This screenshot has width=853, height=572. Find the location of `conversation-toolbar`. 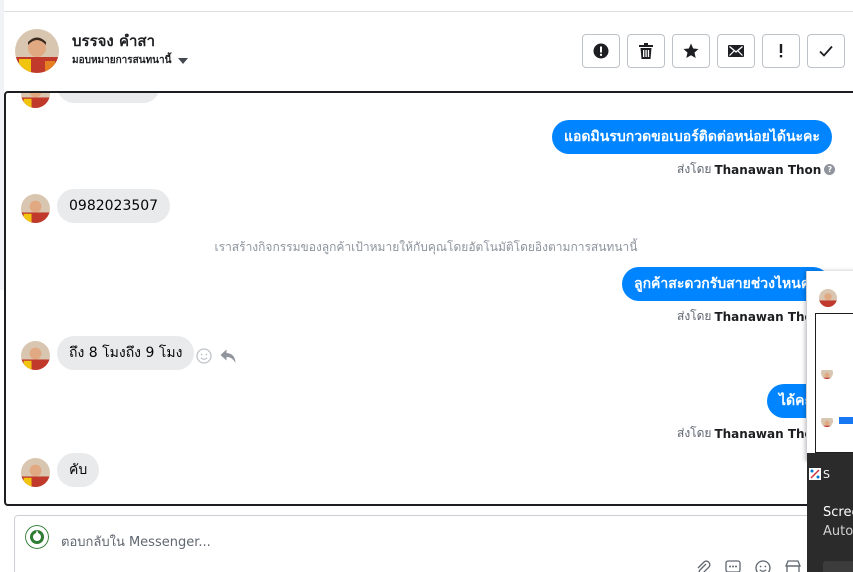

conversation-toolbar is located at coordinates (713, 51).